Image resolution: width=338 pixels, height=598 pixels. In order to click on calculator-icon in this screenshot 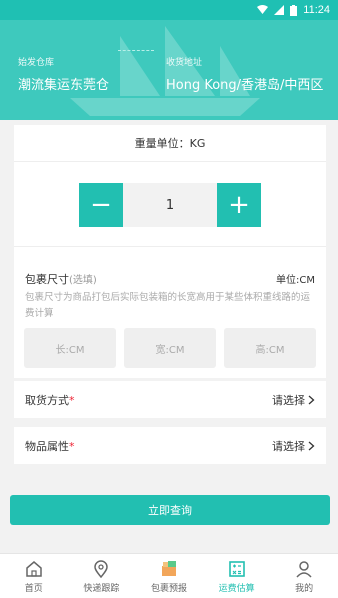, I will do `click(236, 568)`.